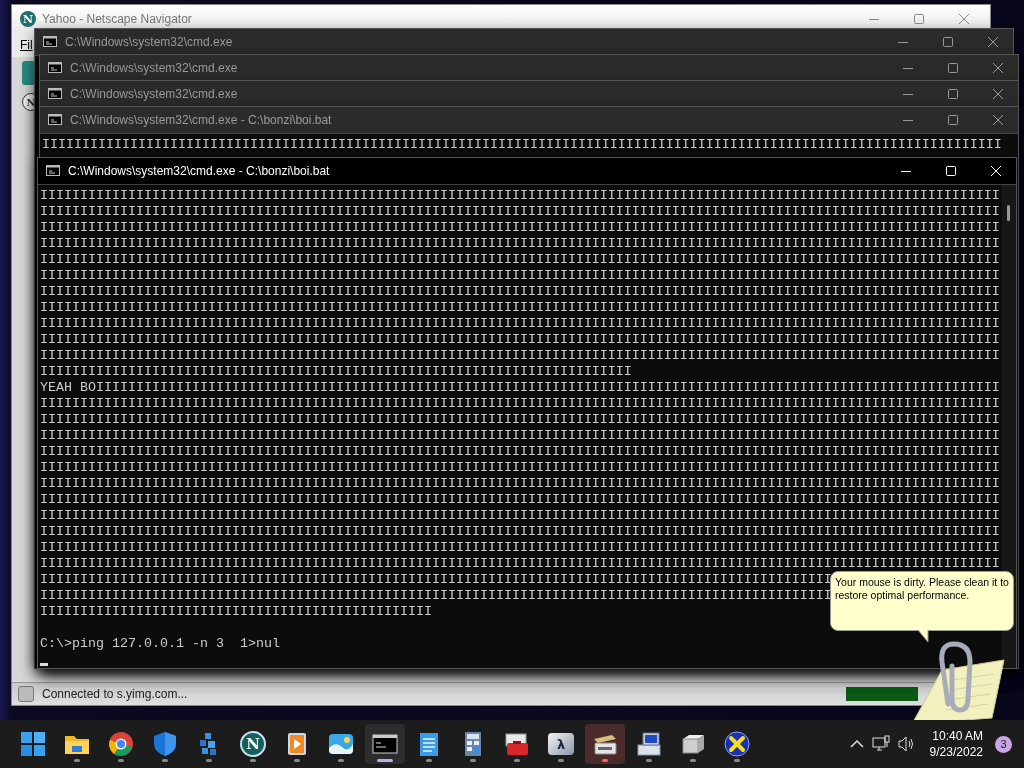  I want to click on taskbar-button: N, so click(253, 744).